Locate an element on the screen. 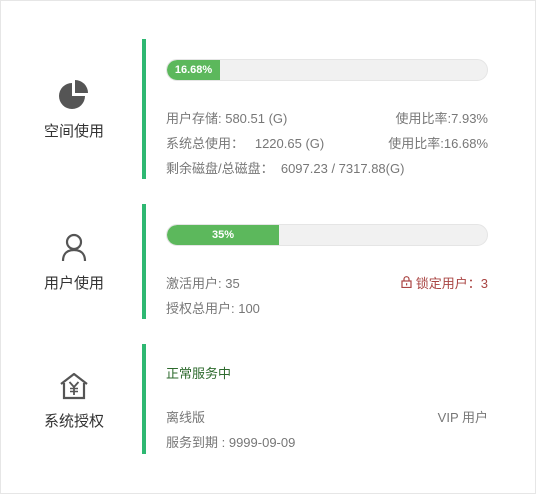 This screenshot has width=536, height=494. service-status: 正常服务中 is located at coordinates (199, 373).